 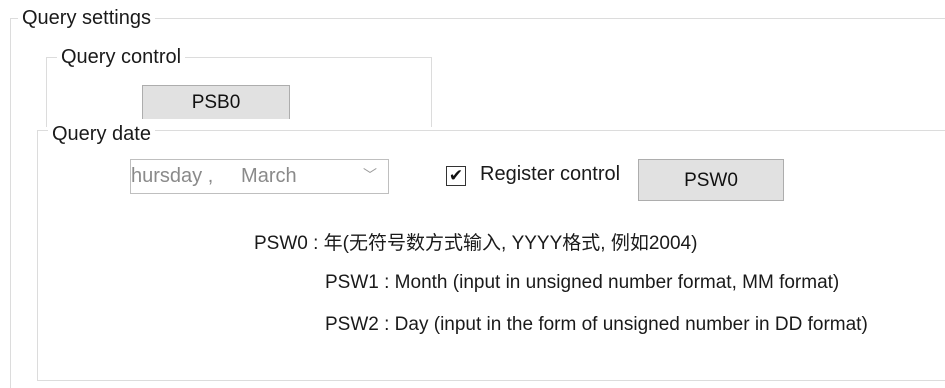 I want to click on date-picker-value: hursday , March, so click(x=214, y=176).